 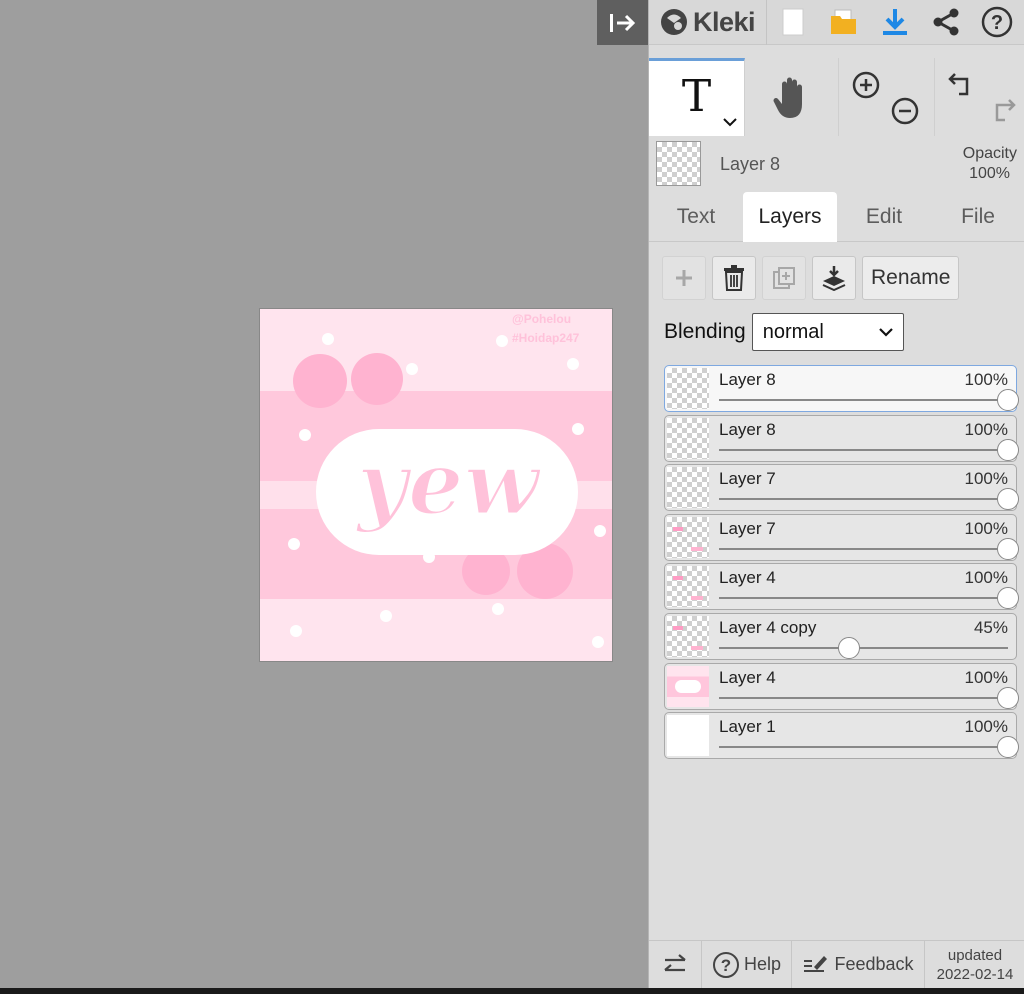 I want to click on updated-info: updated 2022-02-14, so click(x=974, y=965).